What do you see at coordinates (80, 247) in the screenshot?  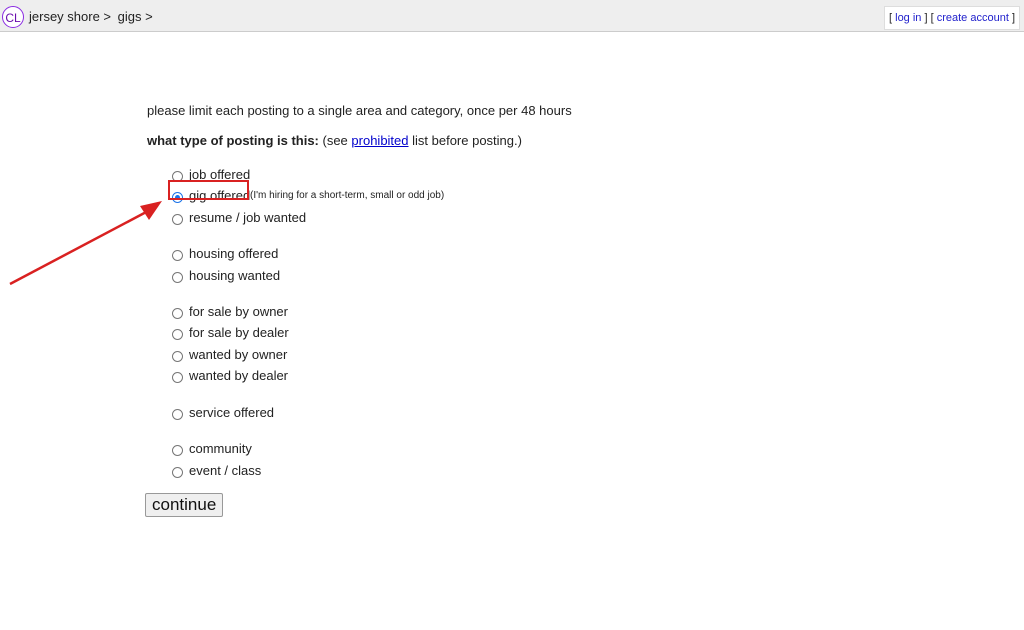 I see `arrow-line` at bounding box center [80, 247].